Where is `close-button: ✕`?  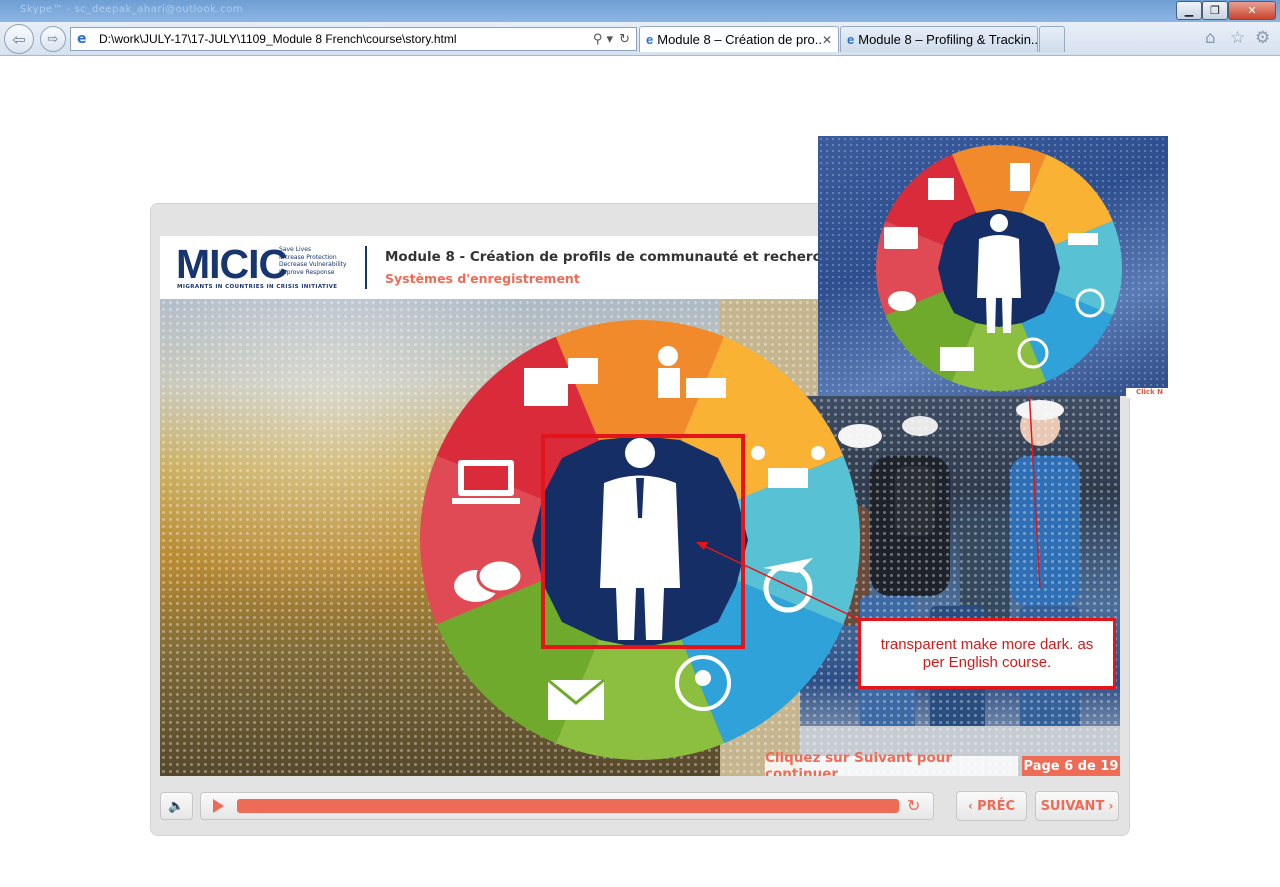 close-button: ✕ is located at coordinates (1252, 10).